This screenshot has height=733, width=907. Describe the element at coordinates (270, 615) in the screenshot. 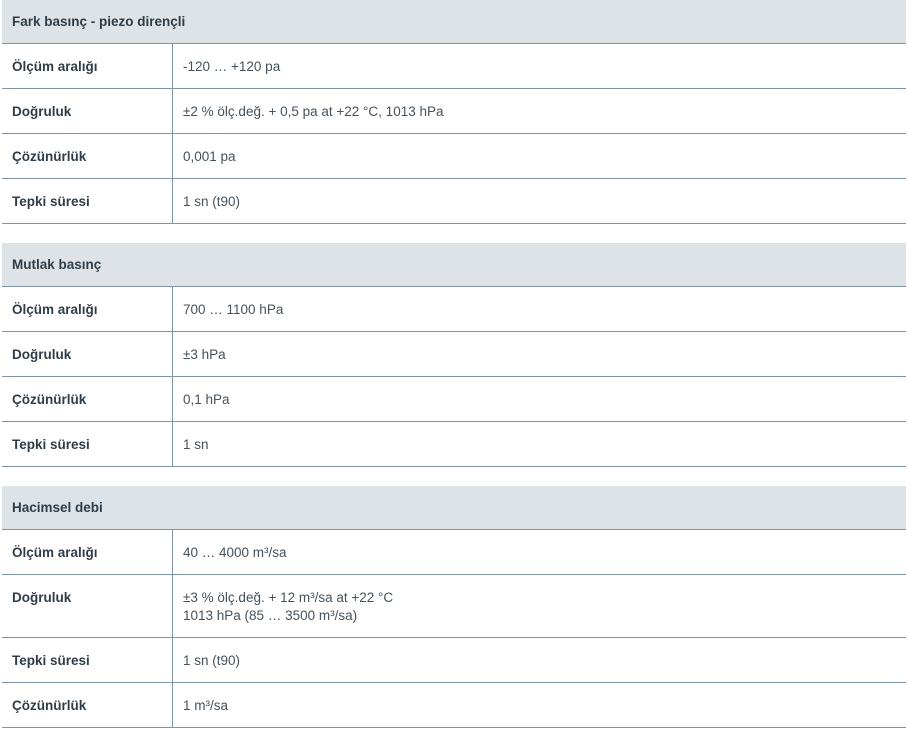

I see `row-value-line: 1013 hPa (85 … 3500 m³/sa)` at that location.